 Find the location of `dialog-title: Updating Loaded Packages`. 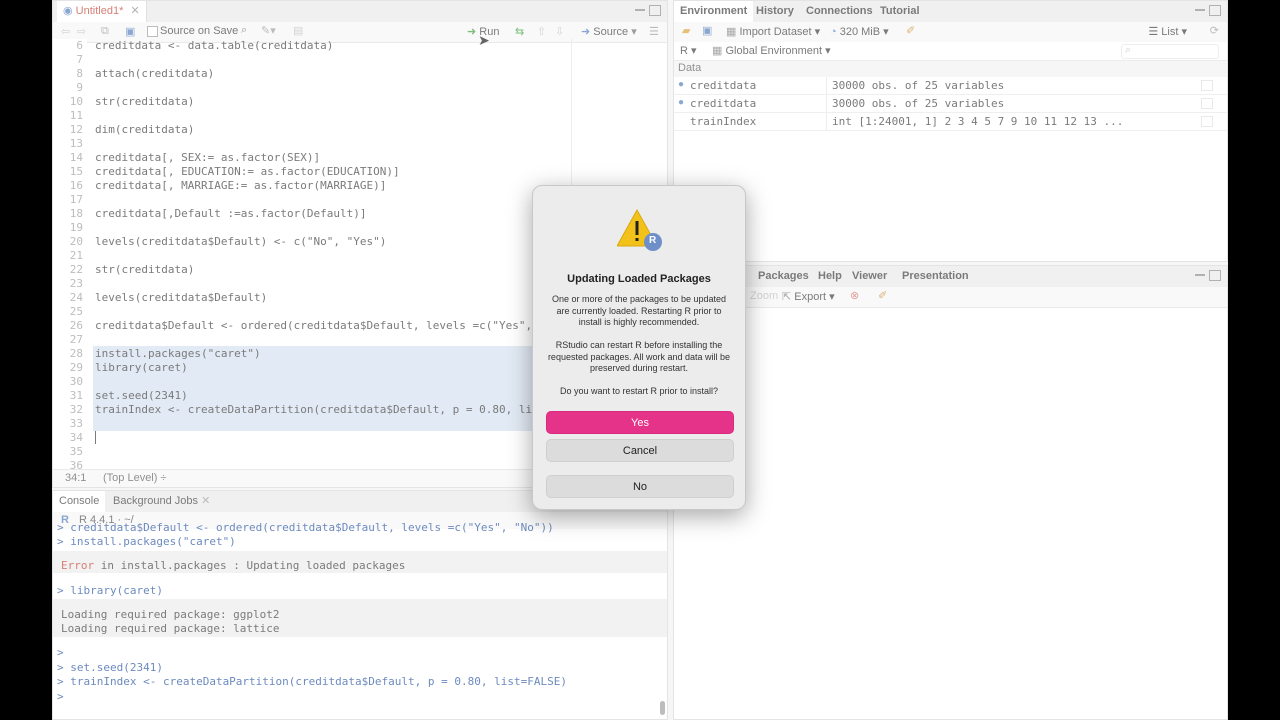

dialog-title: Updating Loaded Packages is located at coordinates (639, 279).